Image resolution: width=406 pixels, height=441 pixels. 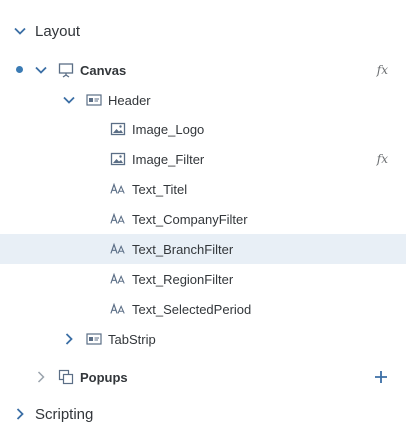 I want to click on tree-item-tabstrip: TabStrip, so click(x=203, y=339).